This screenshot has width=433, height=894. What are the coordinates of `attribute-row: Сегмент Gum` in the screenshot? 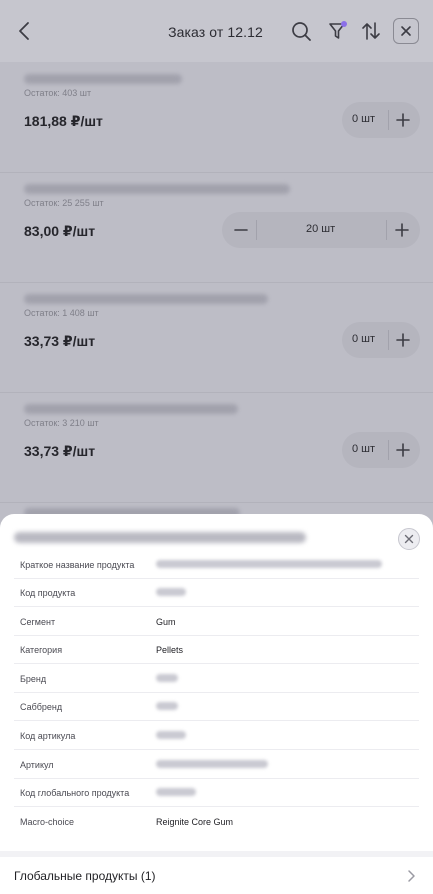 It's located at (216, 621).